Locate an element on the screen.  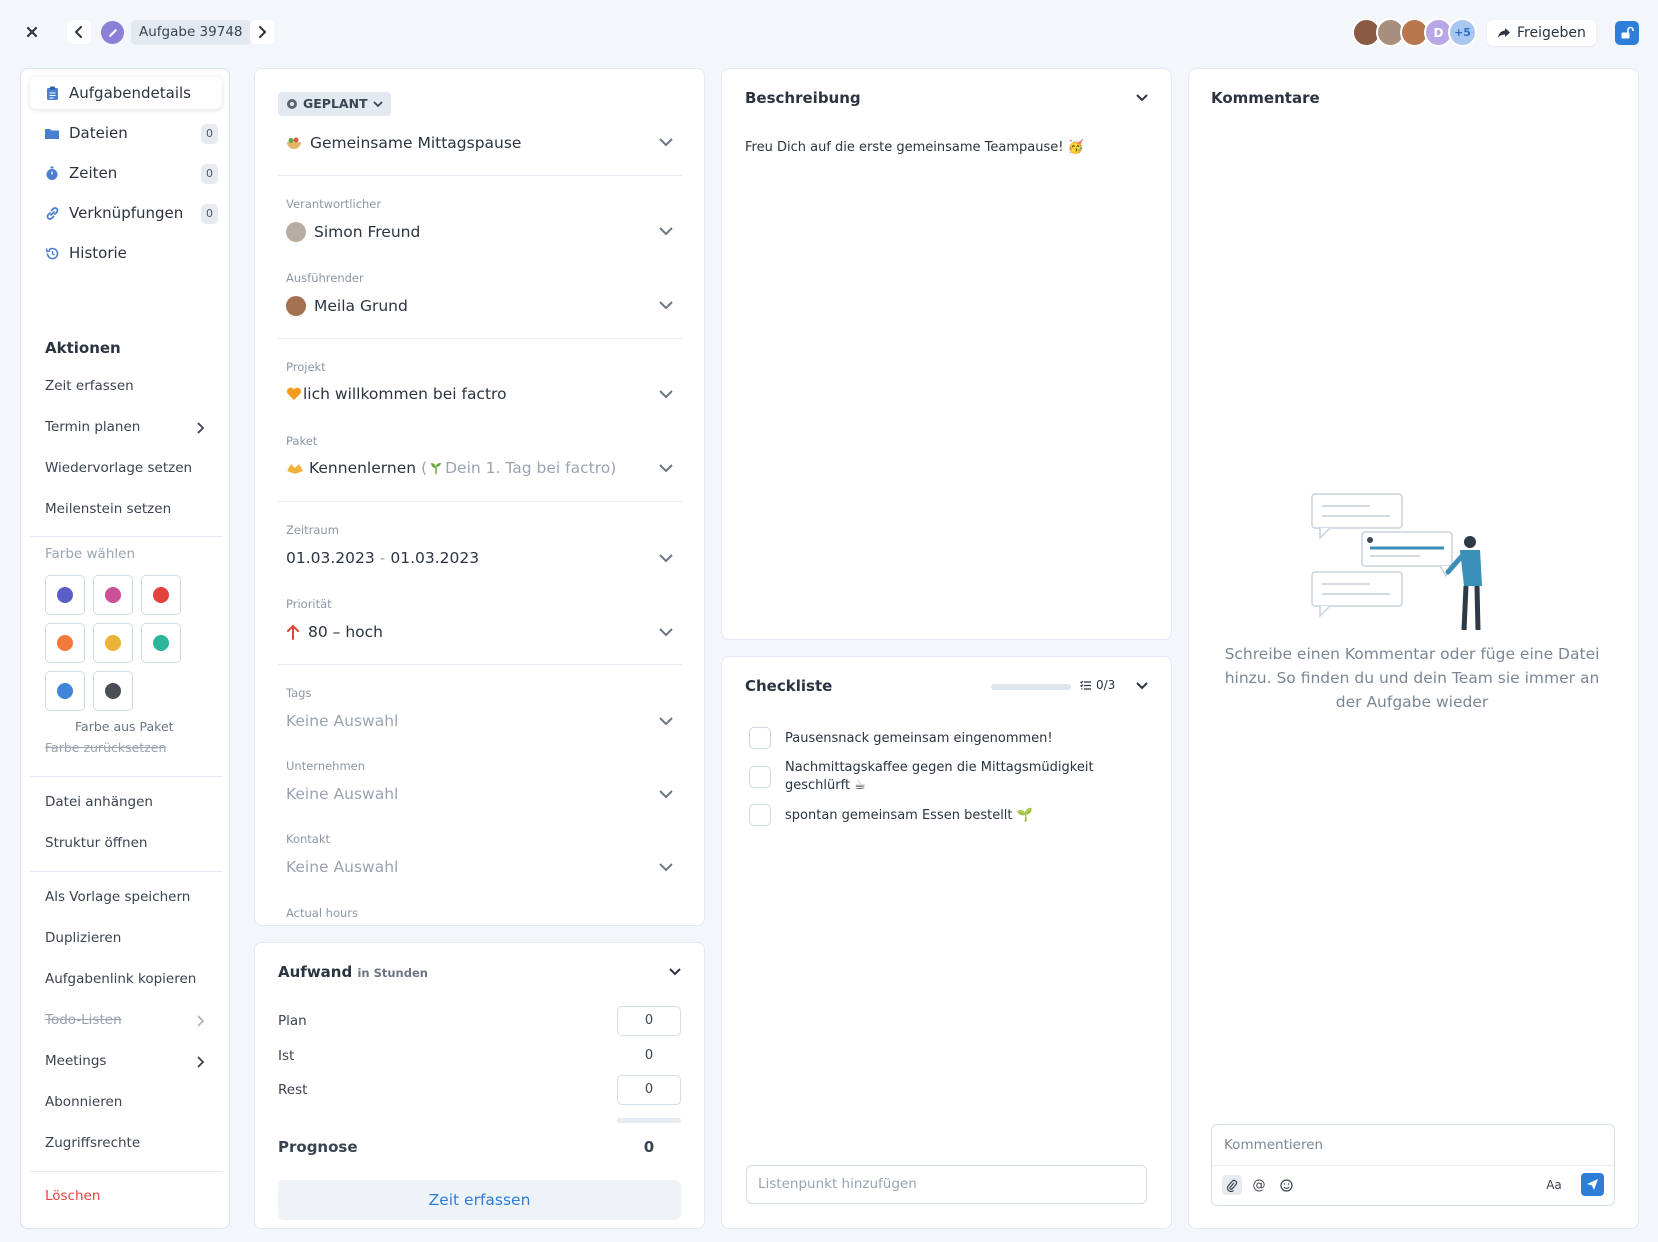
log-time-button: Zeit erfassen is located at coordinates (479, 1200).